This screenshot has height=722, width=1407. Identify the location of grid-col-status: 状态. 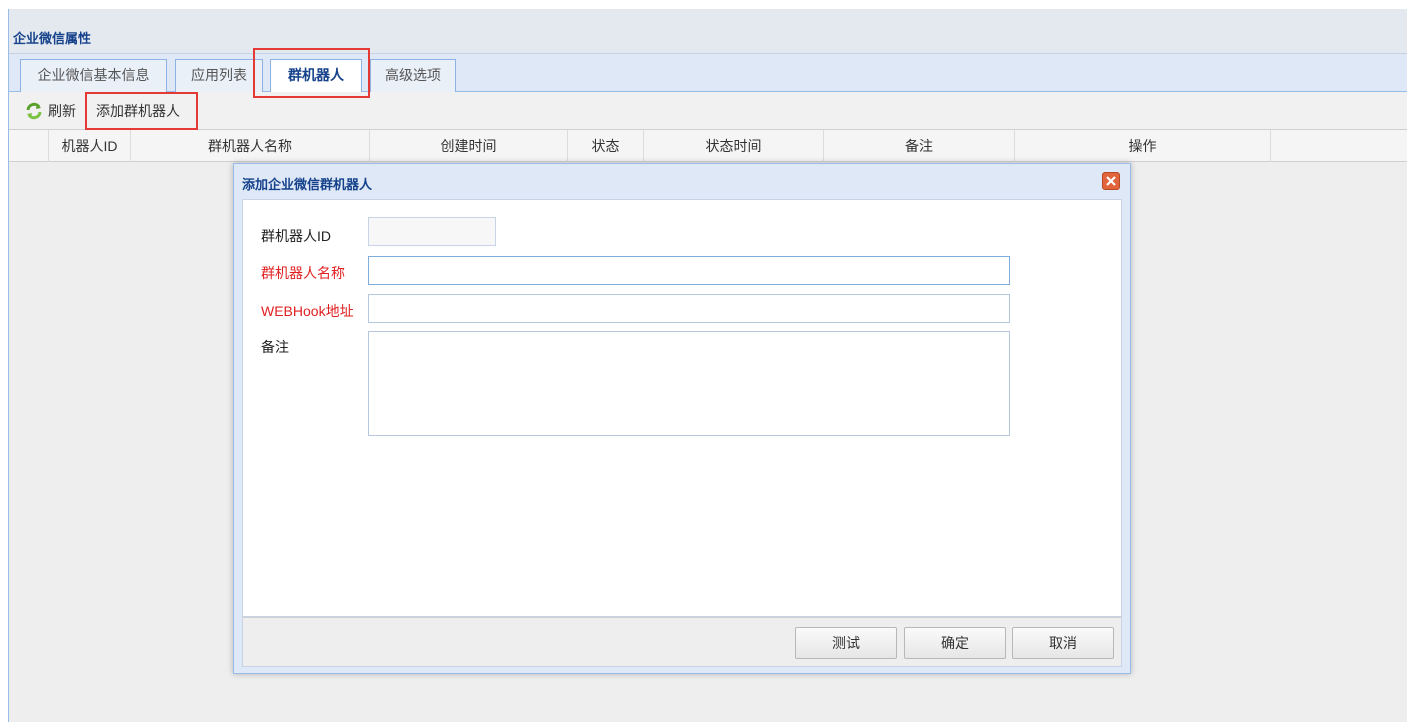
(606, 146).